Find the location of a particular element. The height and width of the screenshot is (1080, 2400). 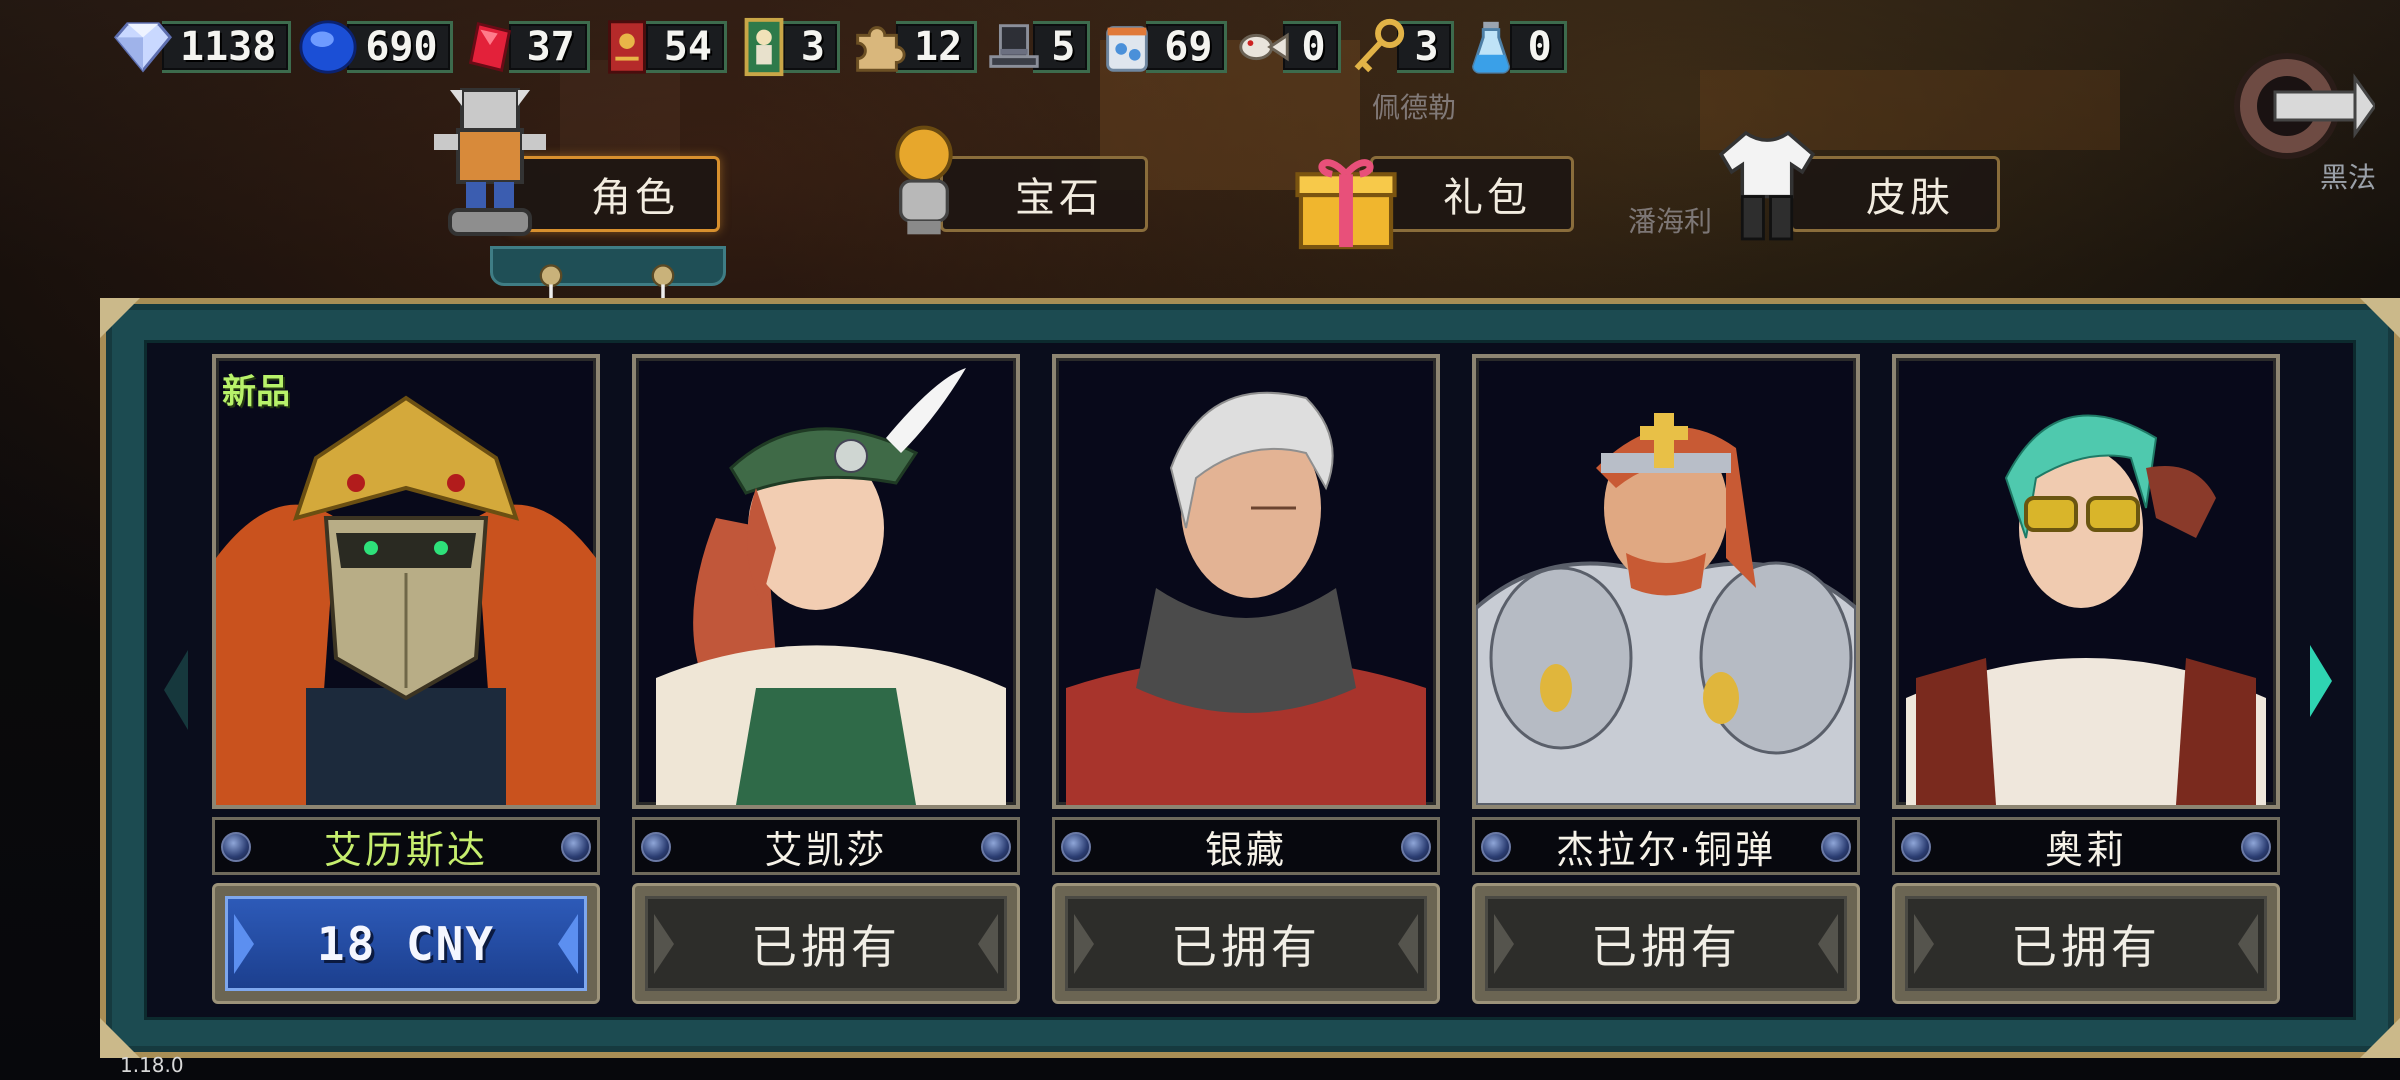

character-name-bar: 银藏 is located at coordinates (1246, 846).